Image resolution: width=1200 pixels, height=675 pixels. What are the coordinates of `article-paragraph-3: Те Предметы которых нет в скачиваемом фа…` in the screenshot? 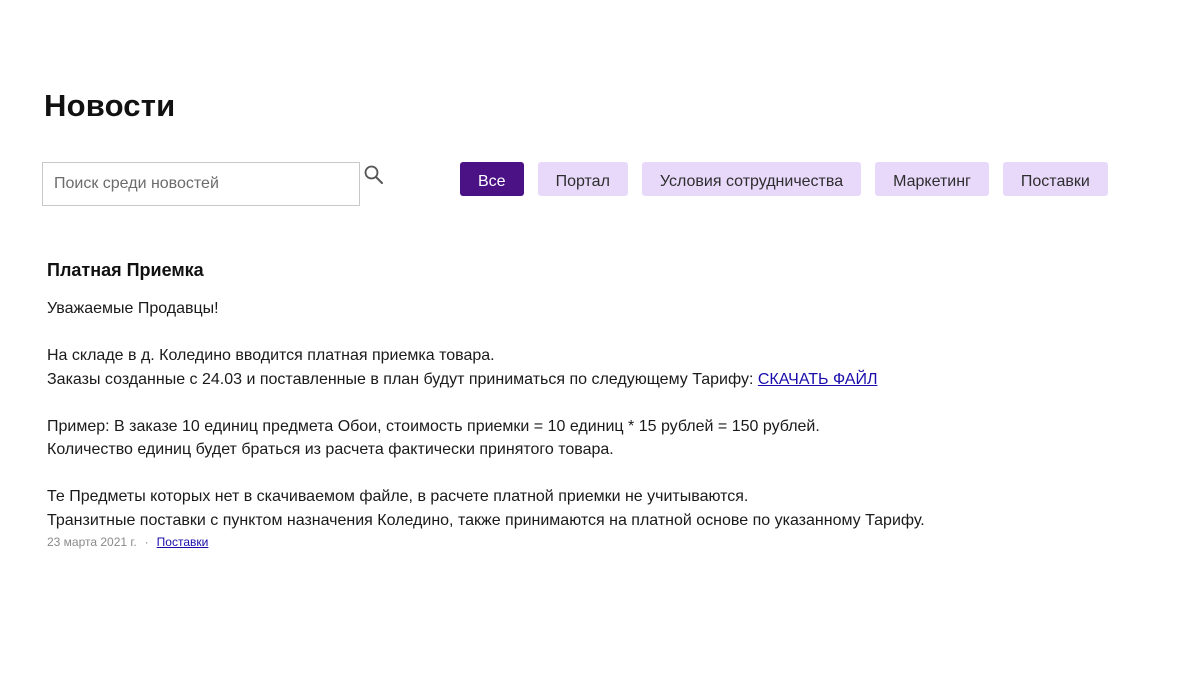 It's located at (597, 508).